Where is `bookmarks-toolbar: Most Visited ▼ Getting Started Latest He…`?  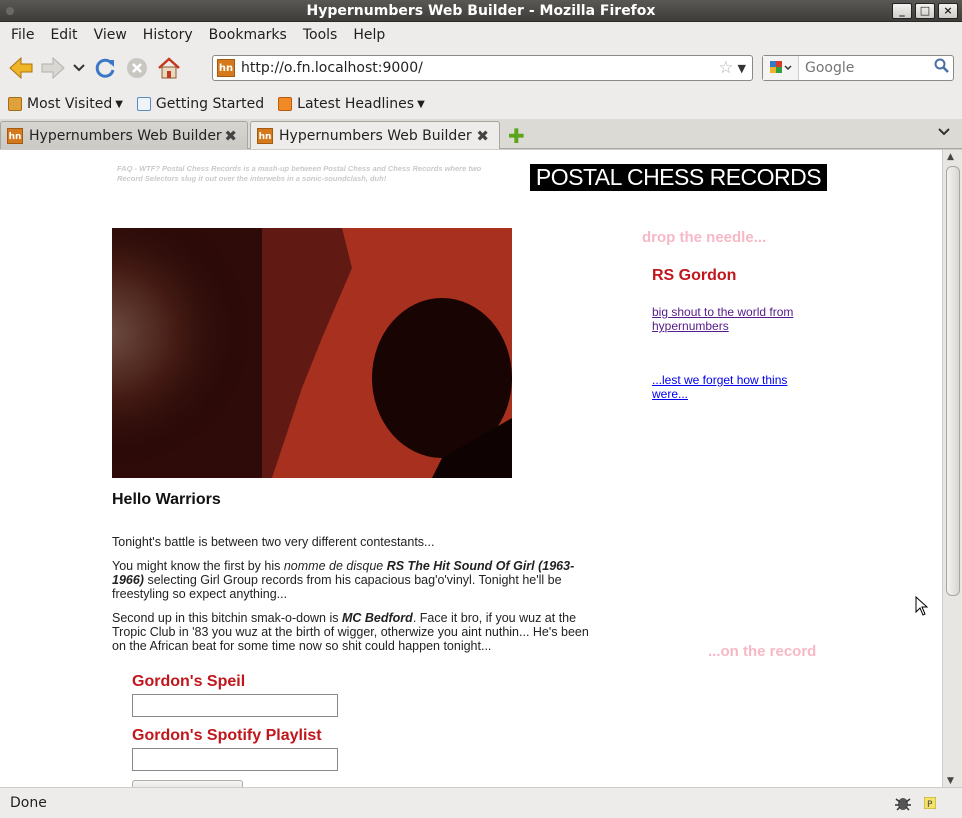
bookmarks-toolbar: Most Visited ▼ Getting Started Latest He… is located at coordinates (481, 104).